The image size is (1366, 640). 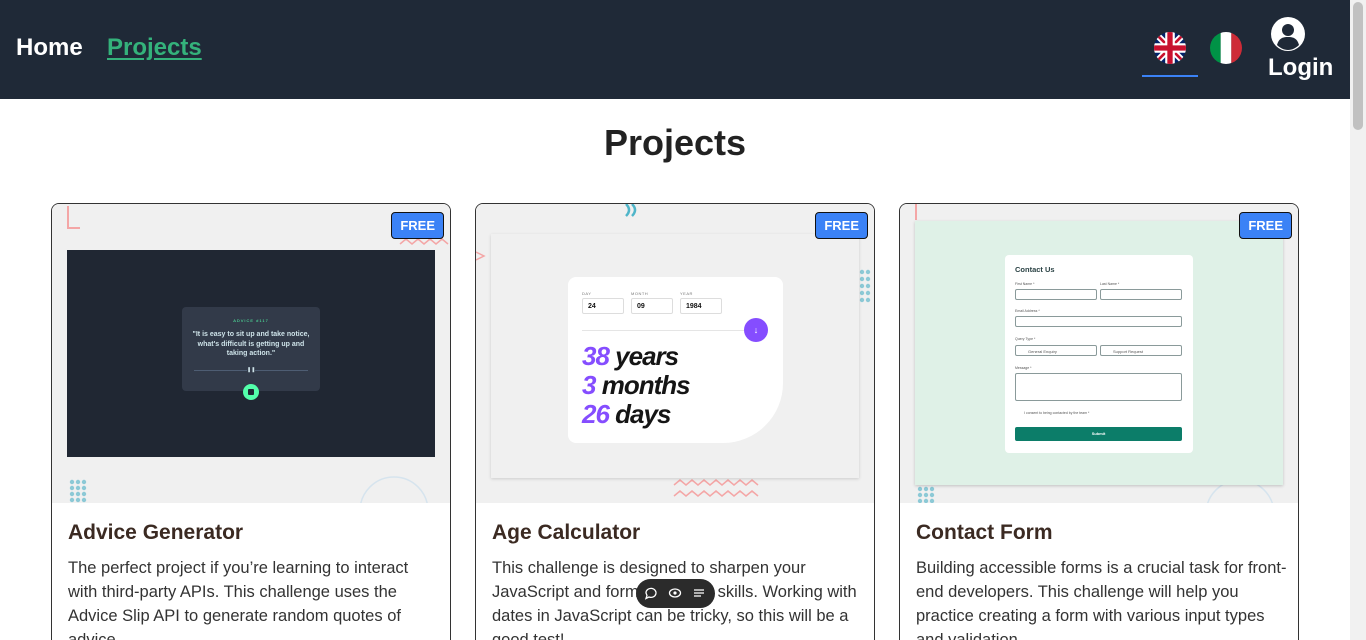 What do you see at coordinates (1025, 284) in the screenshot?
I see `first-name-label: First Name *` at bounding box center [1025, 284].